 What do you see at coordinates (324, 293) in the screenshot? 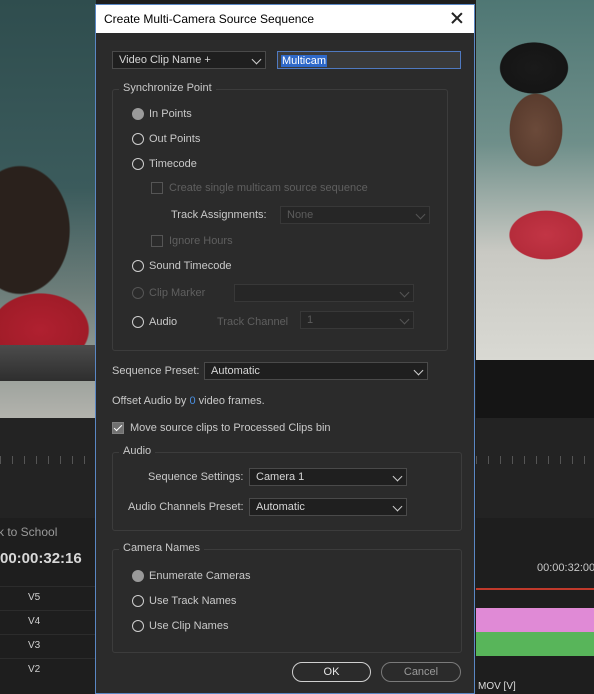
I see `clip-marker-dropdown` at bounding box center [324, 293].